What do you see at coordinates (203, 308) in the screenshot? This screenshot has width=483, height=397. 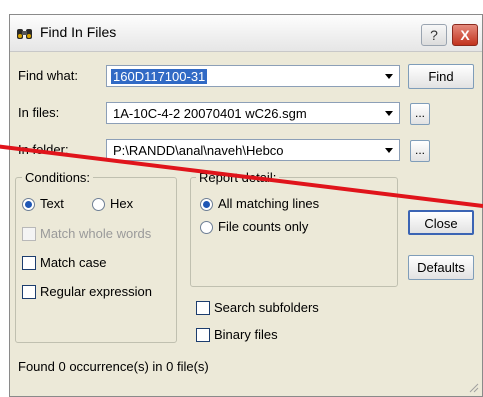 I see `search-subfolders-checkbox` at bounding box center [203, 308].